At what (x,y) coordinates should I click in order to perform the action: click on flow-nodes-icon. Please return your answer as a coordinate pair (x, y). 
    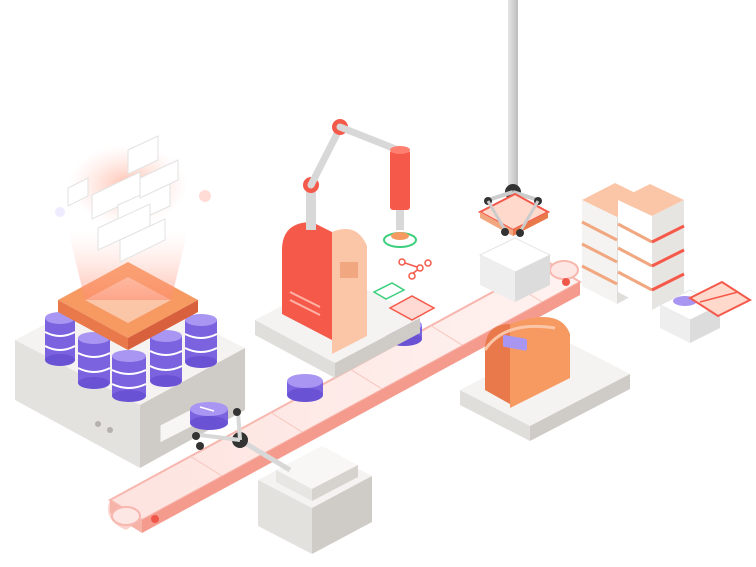
    Looking at the image, I should click on (415, 269).